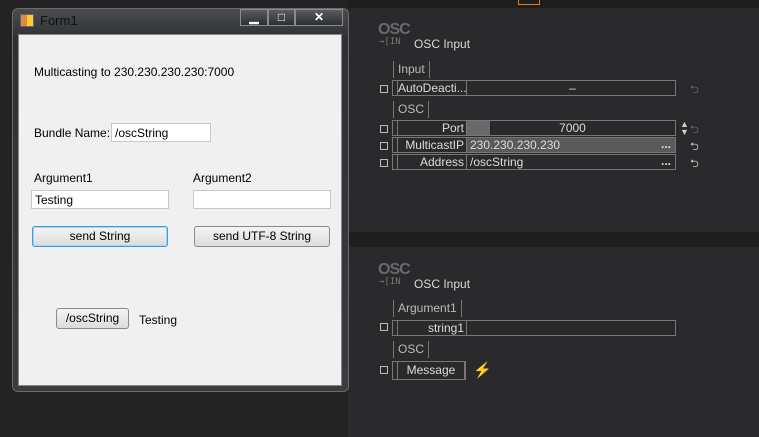 The image size is (759, 437). I want to click on bundle-name-input: /oscString, so click(161, 132).